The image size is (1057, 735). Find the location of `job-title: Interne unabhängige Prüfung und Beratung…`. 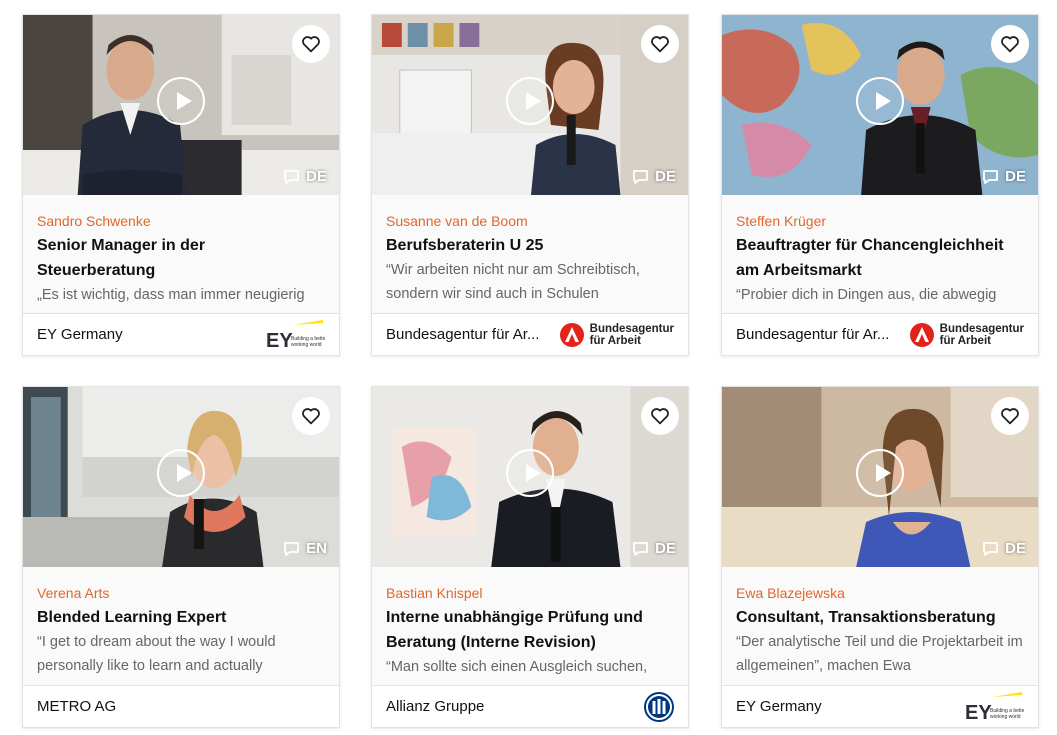

job-title: Interne unabhängige Prüfung und Beratung… is located at coordinates (514, 630).